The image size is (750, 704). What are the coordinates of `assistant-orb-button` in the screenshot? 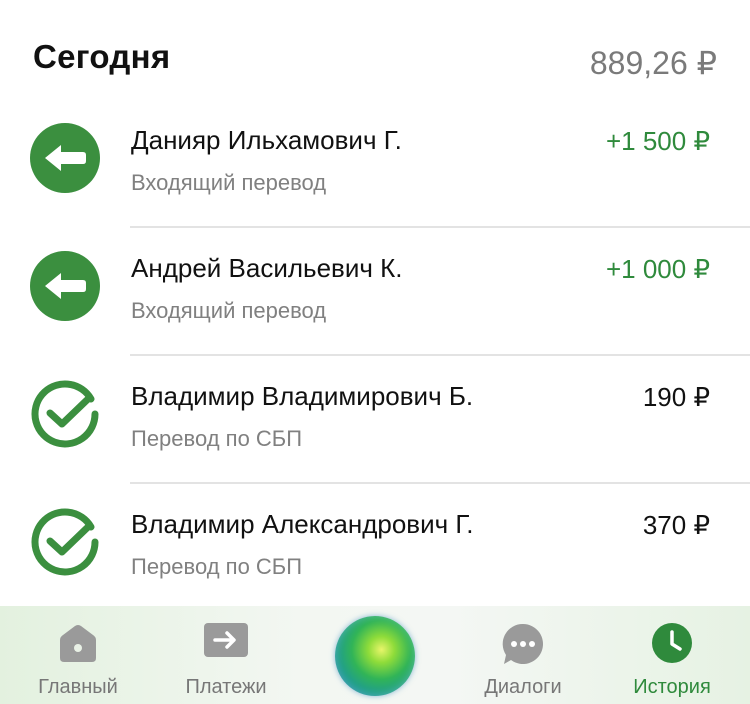 It's located at (375, 656).